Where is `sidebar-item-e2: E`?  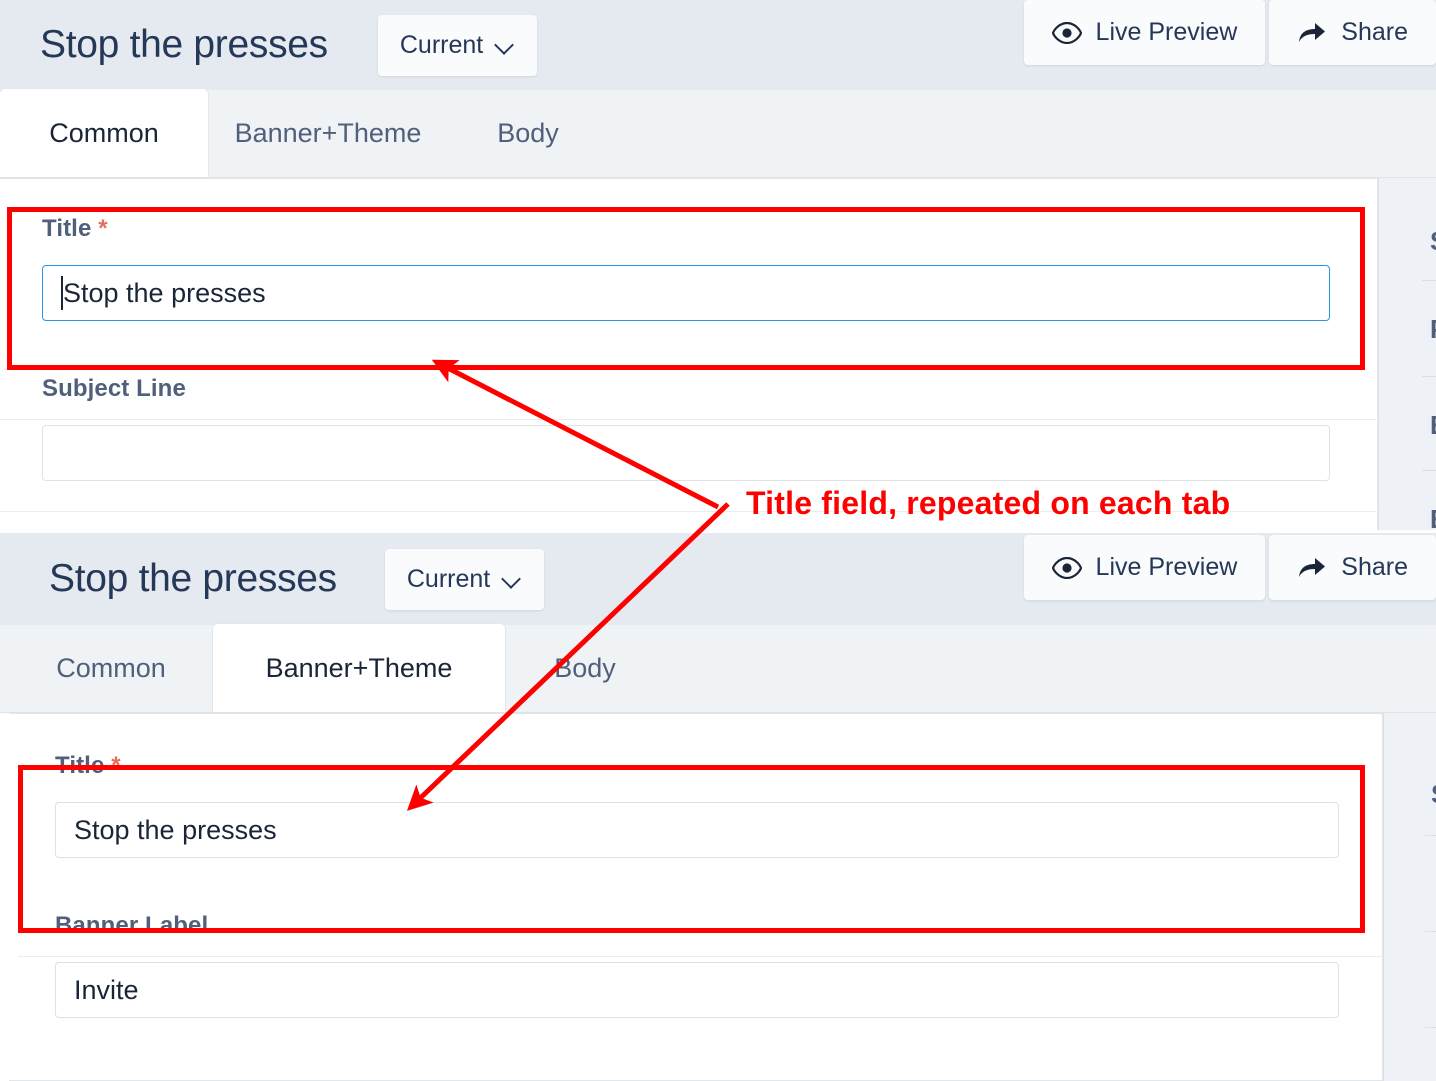 sidebar-item-e2: E is located at coordinates (1433, 518).